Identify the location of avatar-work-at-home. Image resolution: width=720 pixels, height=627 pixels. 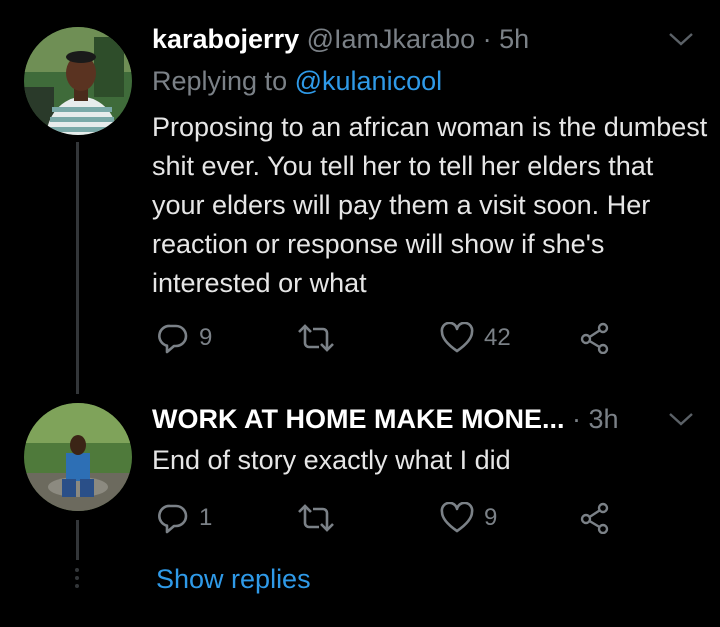
(78, 457).